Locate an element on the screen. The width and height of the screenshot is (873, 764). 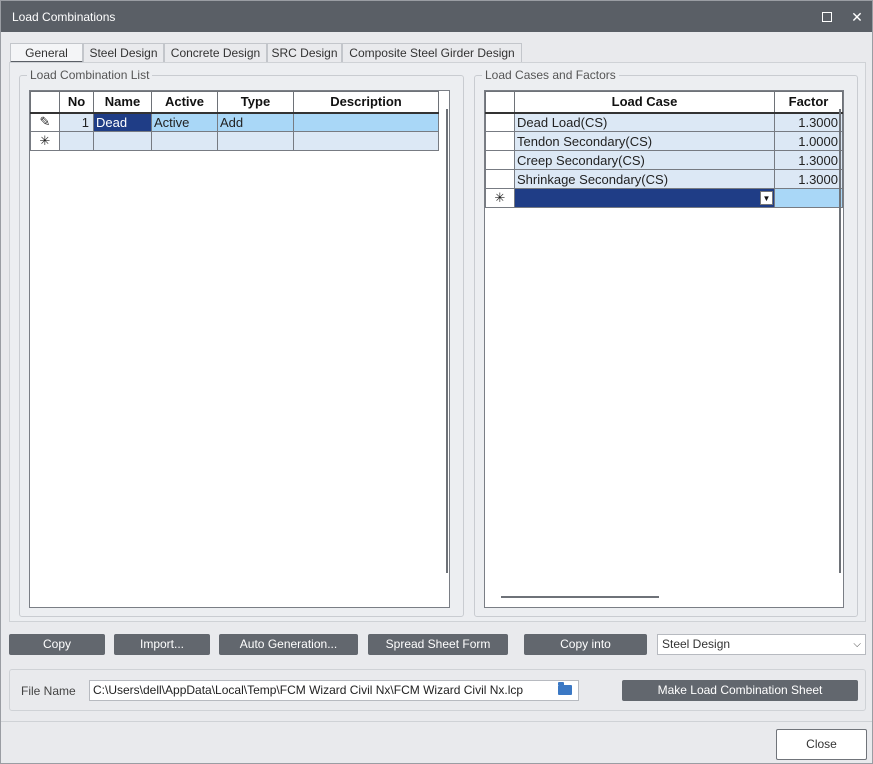
table-row-new: ✳ ▼ is located at coordinates (664, 198).